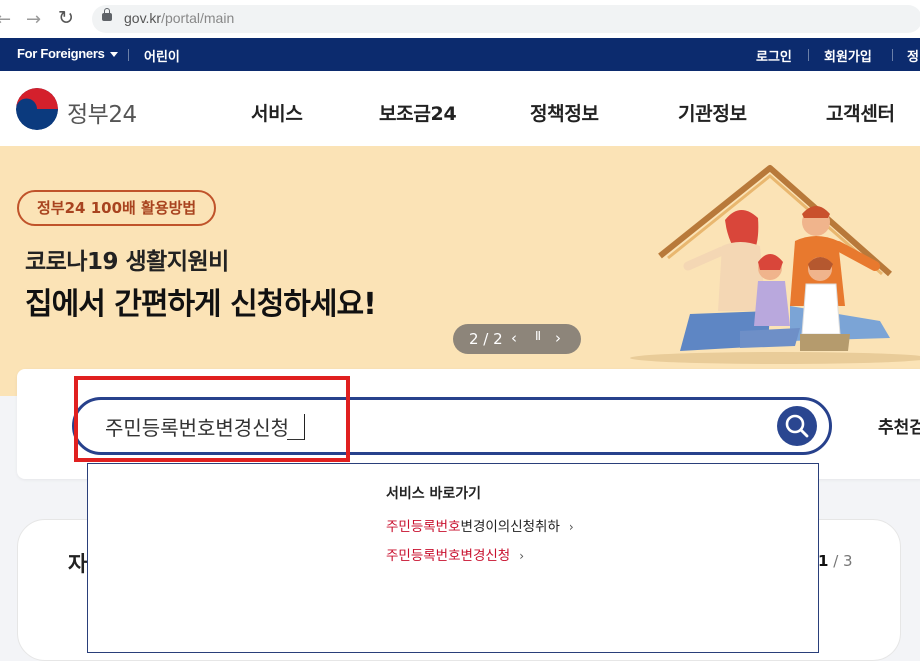 The width and height of the screenshot is (920, 661). What do you see at coordinates (117, 208) in the screenshot?
I see `banner-guide-button: 정부24 100배 활용방법` at bounding box center [117, 208].